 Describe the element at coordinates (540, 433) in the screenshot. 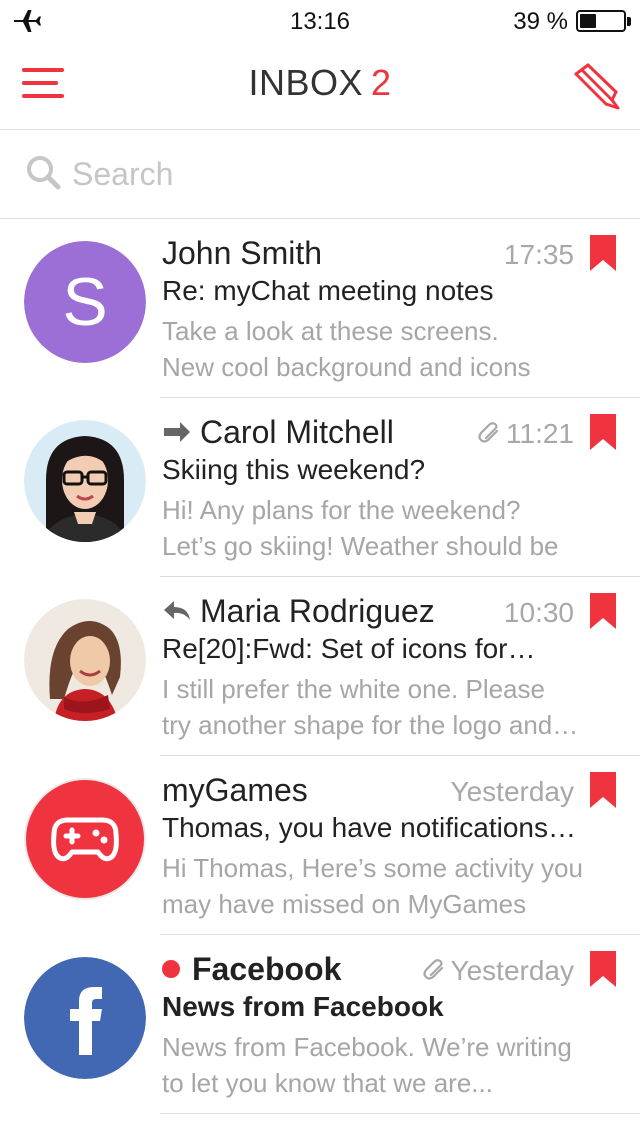

I see `mail-time: 11:21` at that location.